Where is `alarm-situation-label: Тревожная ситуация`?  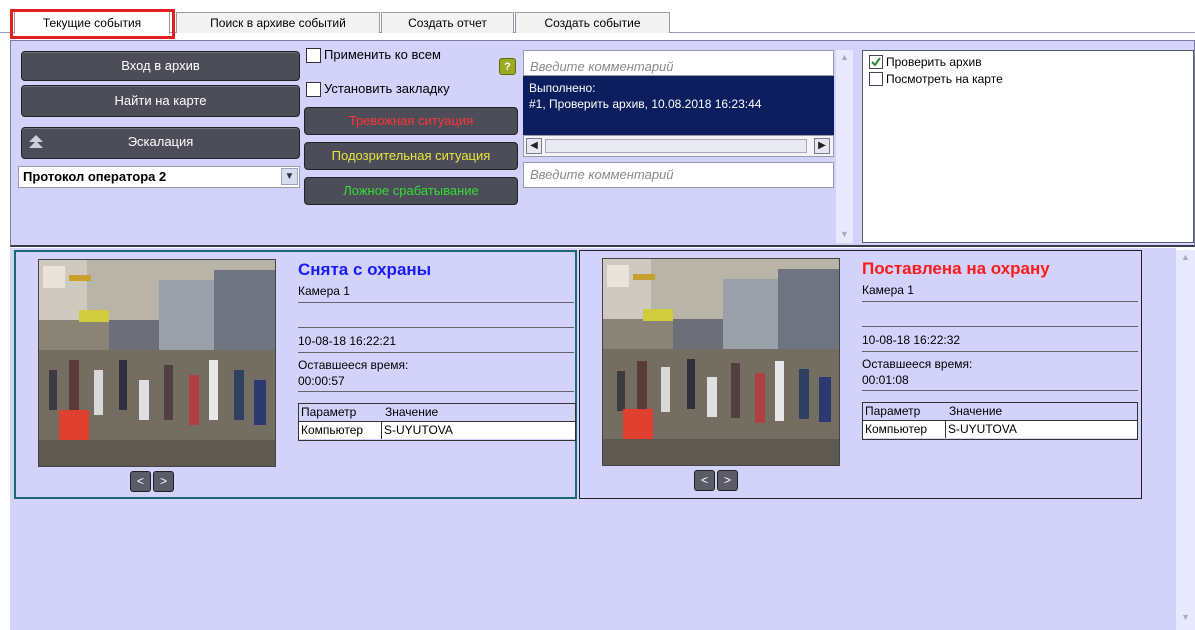
alarm-situation-label: Тревожная ситуация is located at coordinates (411, 120).